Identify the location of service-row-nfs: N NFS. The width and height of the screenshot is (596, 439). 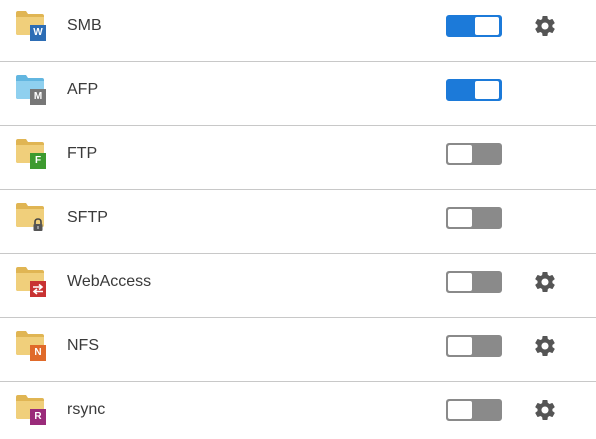
(298, 350).